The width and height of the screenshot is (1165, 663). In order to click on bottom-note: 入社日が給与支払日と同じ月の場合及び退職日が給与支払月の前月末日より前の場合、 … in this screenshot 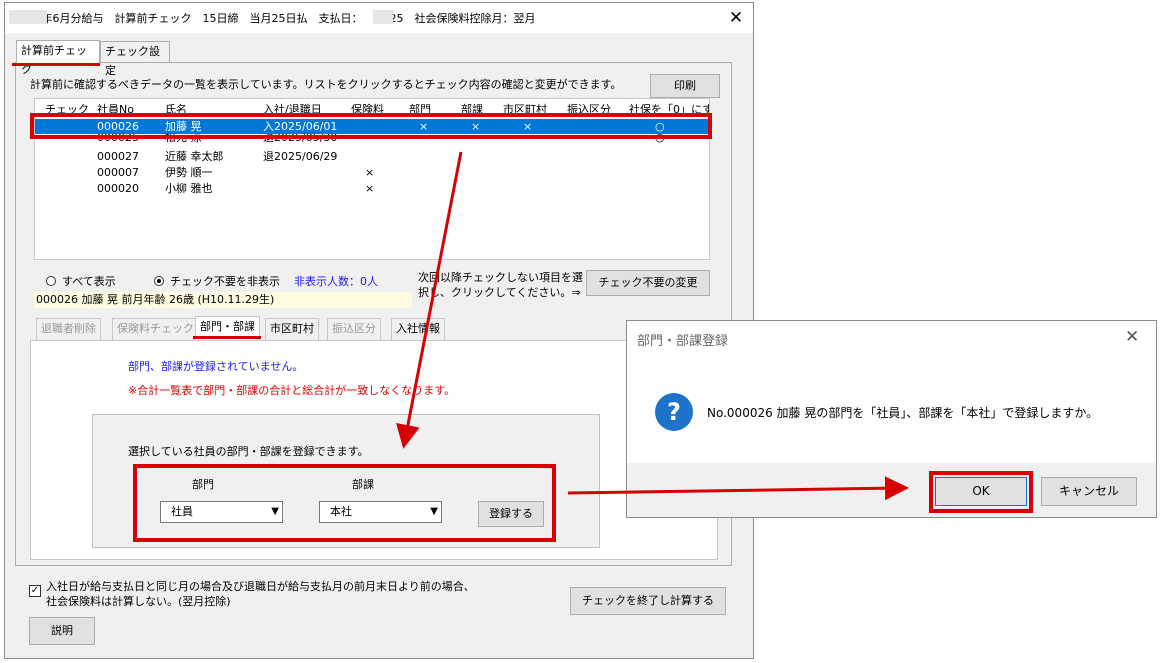, I will do `click(260, 594)`.